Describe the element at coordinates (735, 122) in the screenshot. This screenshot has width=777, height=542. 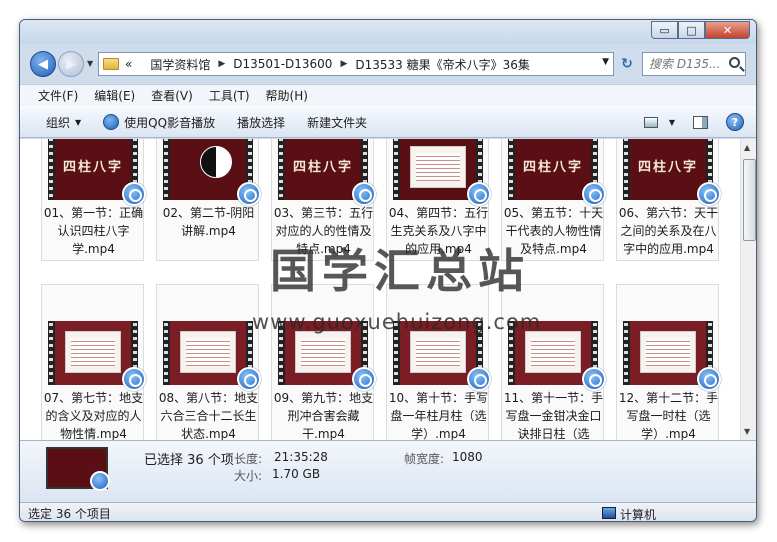
I see `help-icon: ?` at that location.